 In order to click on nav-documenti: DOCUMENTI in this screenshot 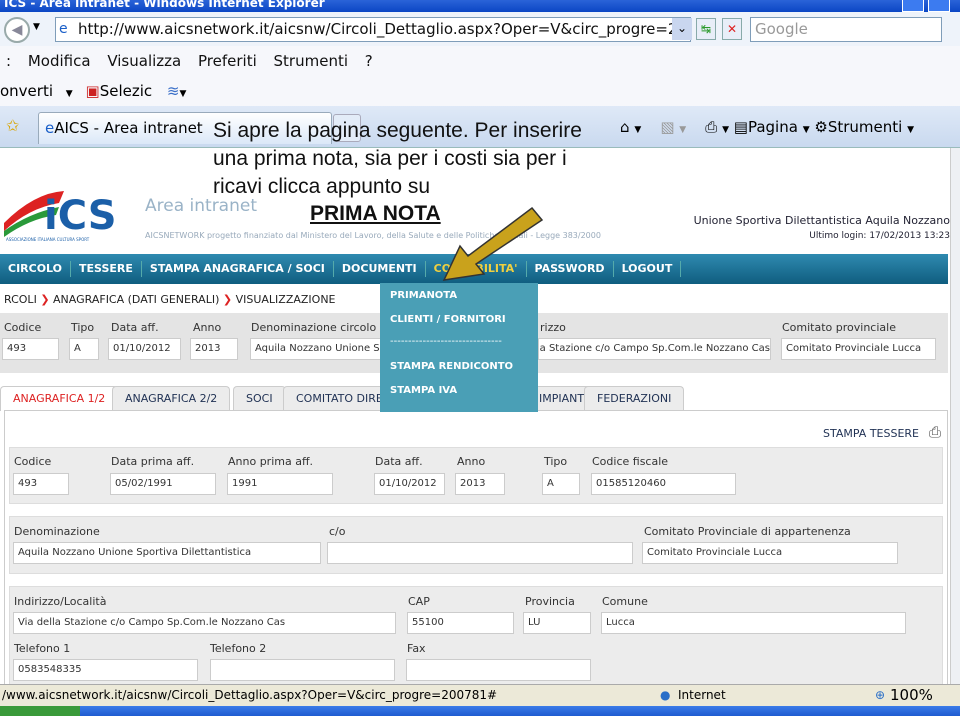, I will do `click(380, 269)`.